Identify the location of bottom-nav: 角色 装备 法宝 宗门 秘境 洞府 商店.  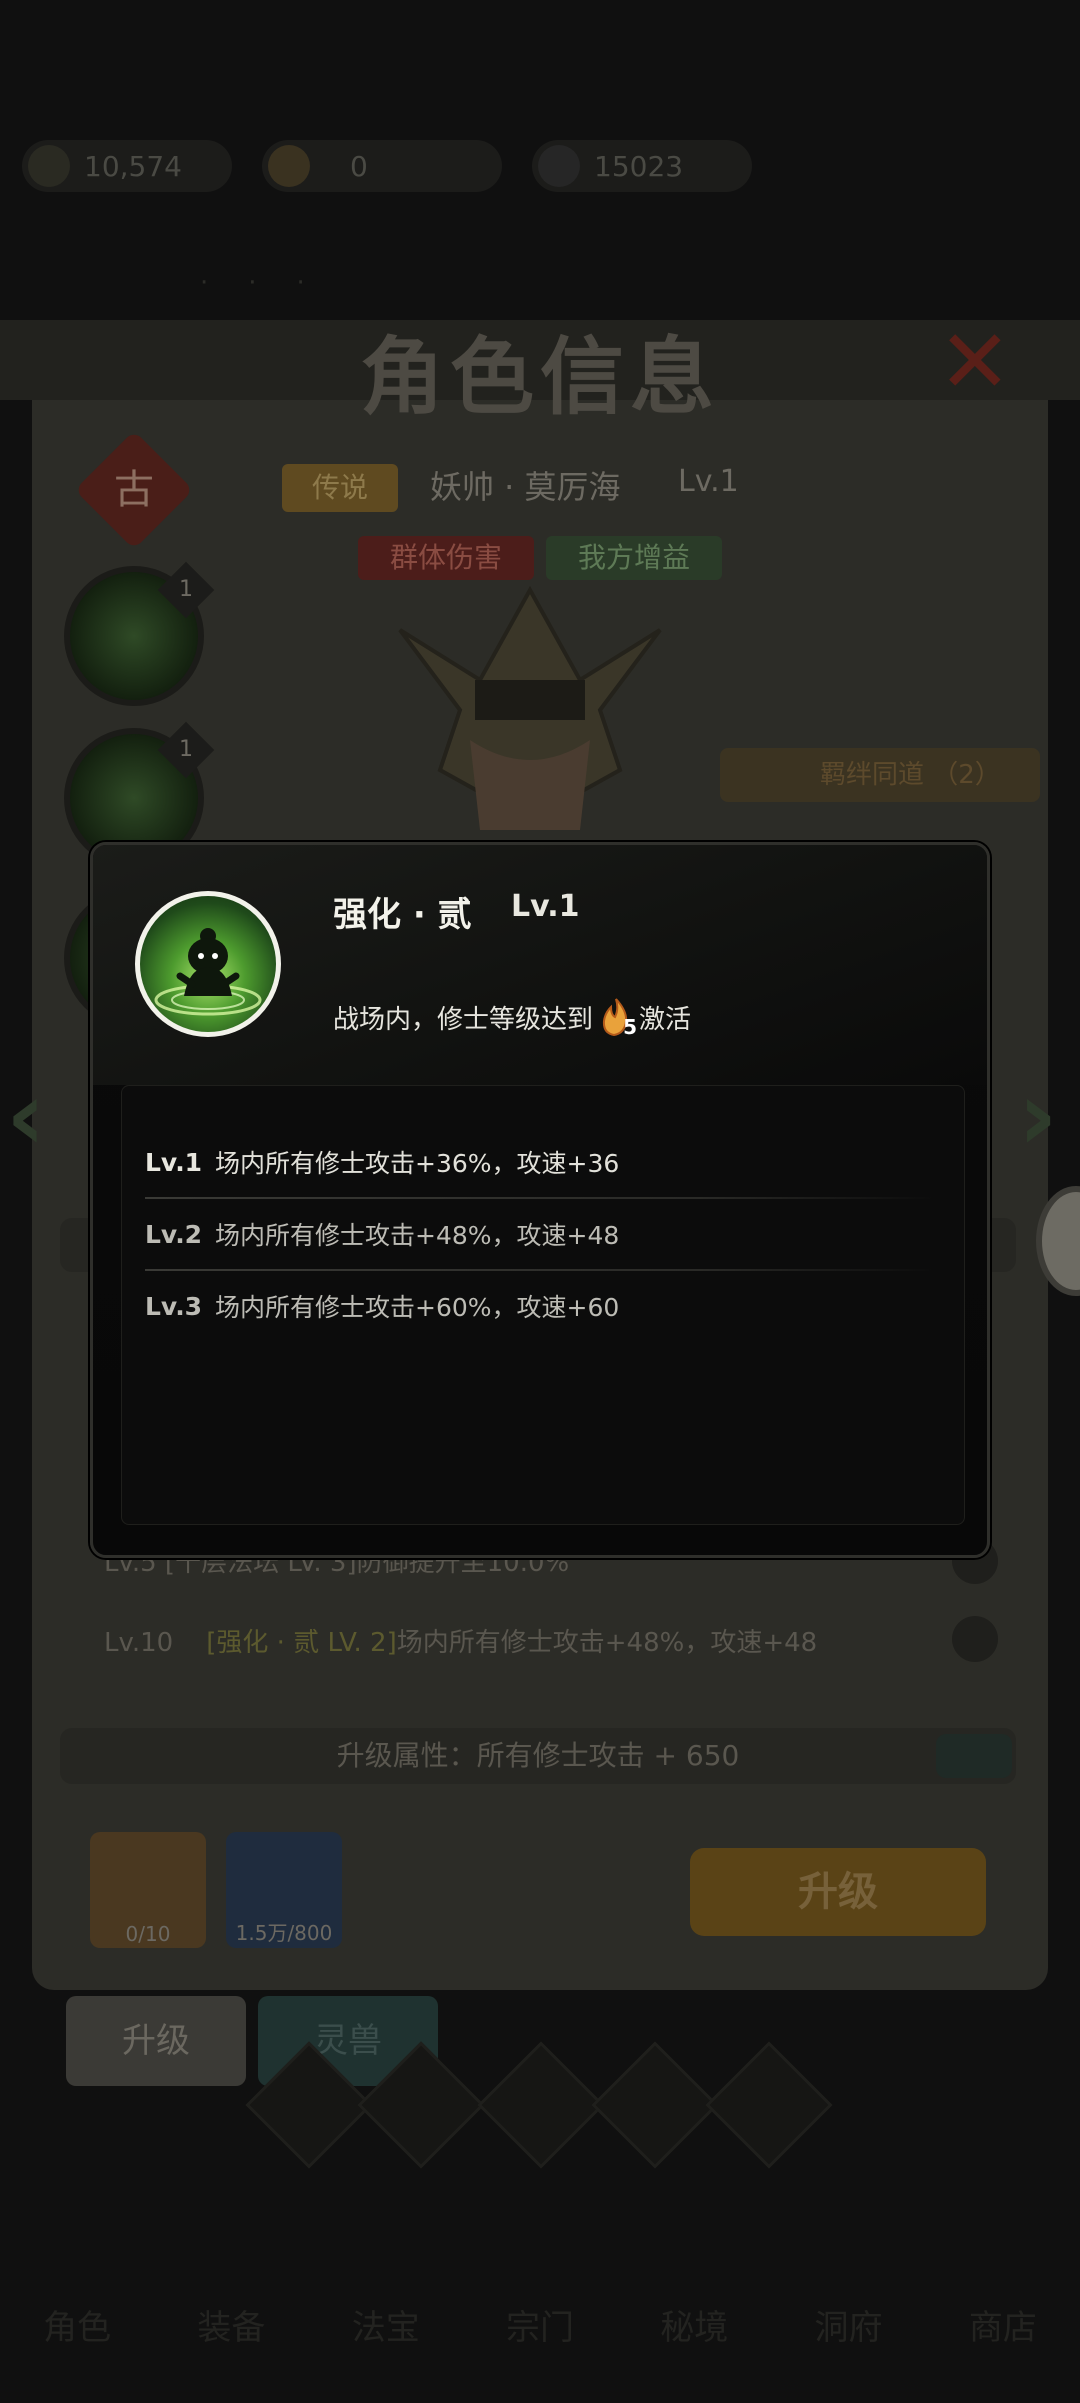
(540, 2330).